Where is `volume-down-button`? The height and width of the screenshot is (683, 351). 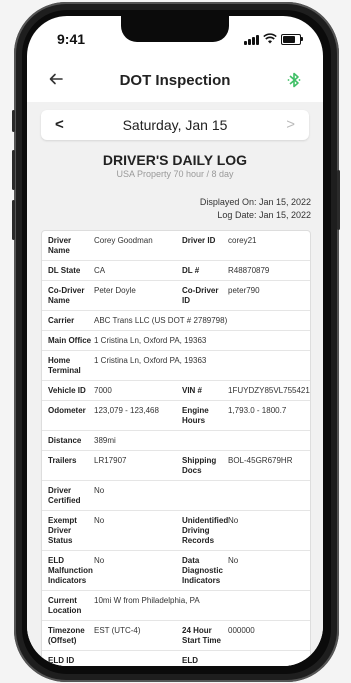
volume-down-button is located at coordinates (13, 220).